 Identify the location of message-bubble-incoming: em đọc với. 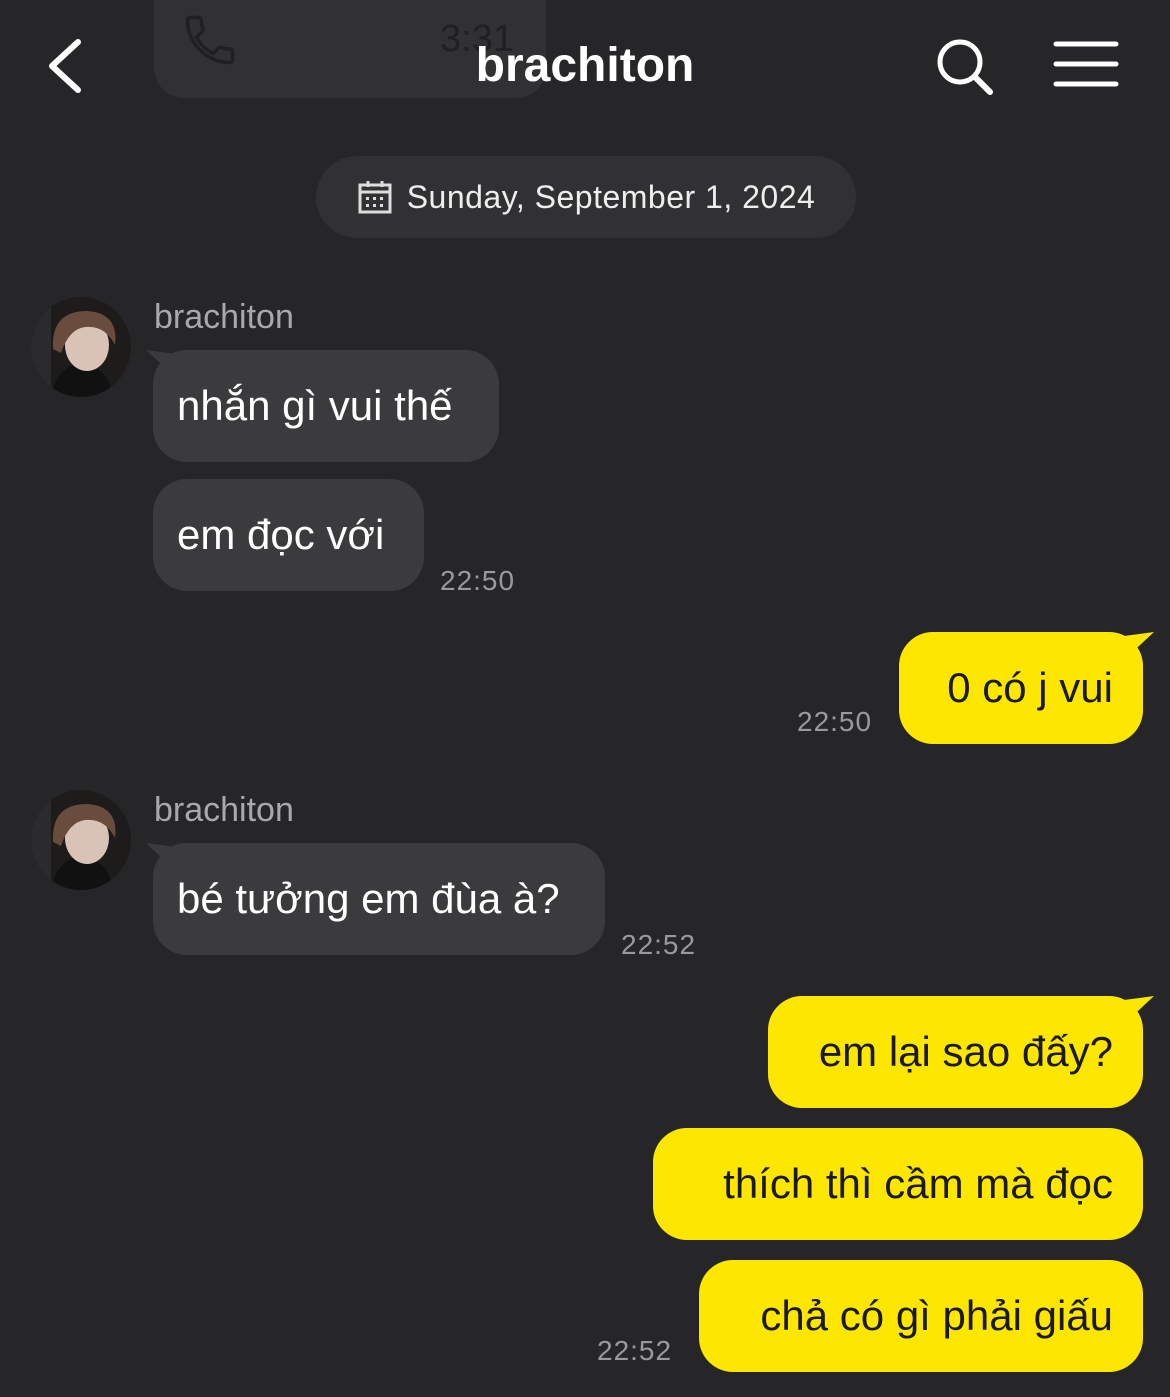
(288, 535).